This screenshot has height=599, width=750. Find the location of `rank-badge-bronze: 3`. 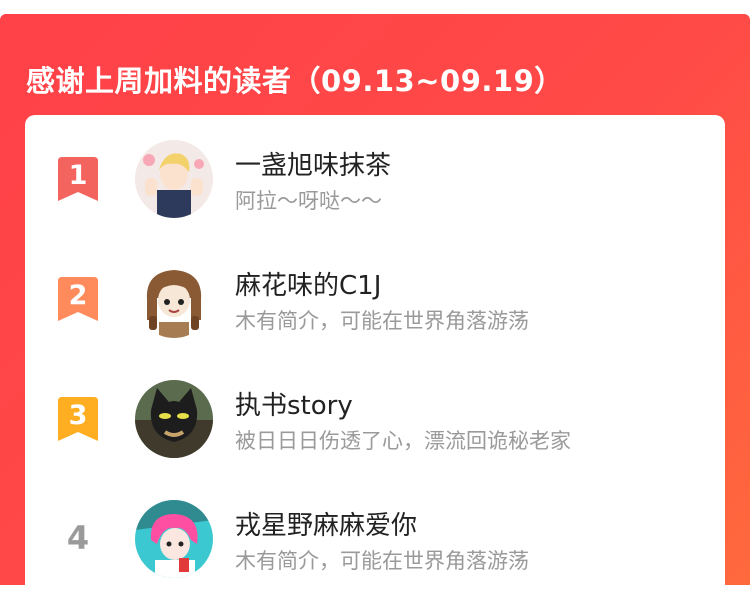

rank-badge-bronze: 3 is located at coordinates (78, 420).